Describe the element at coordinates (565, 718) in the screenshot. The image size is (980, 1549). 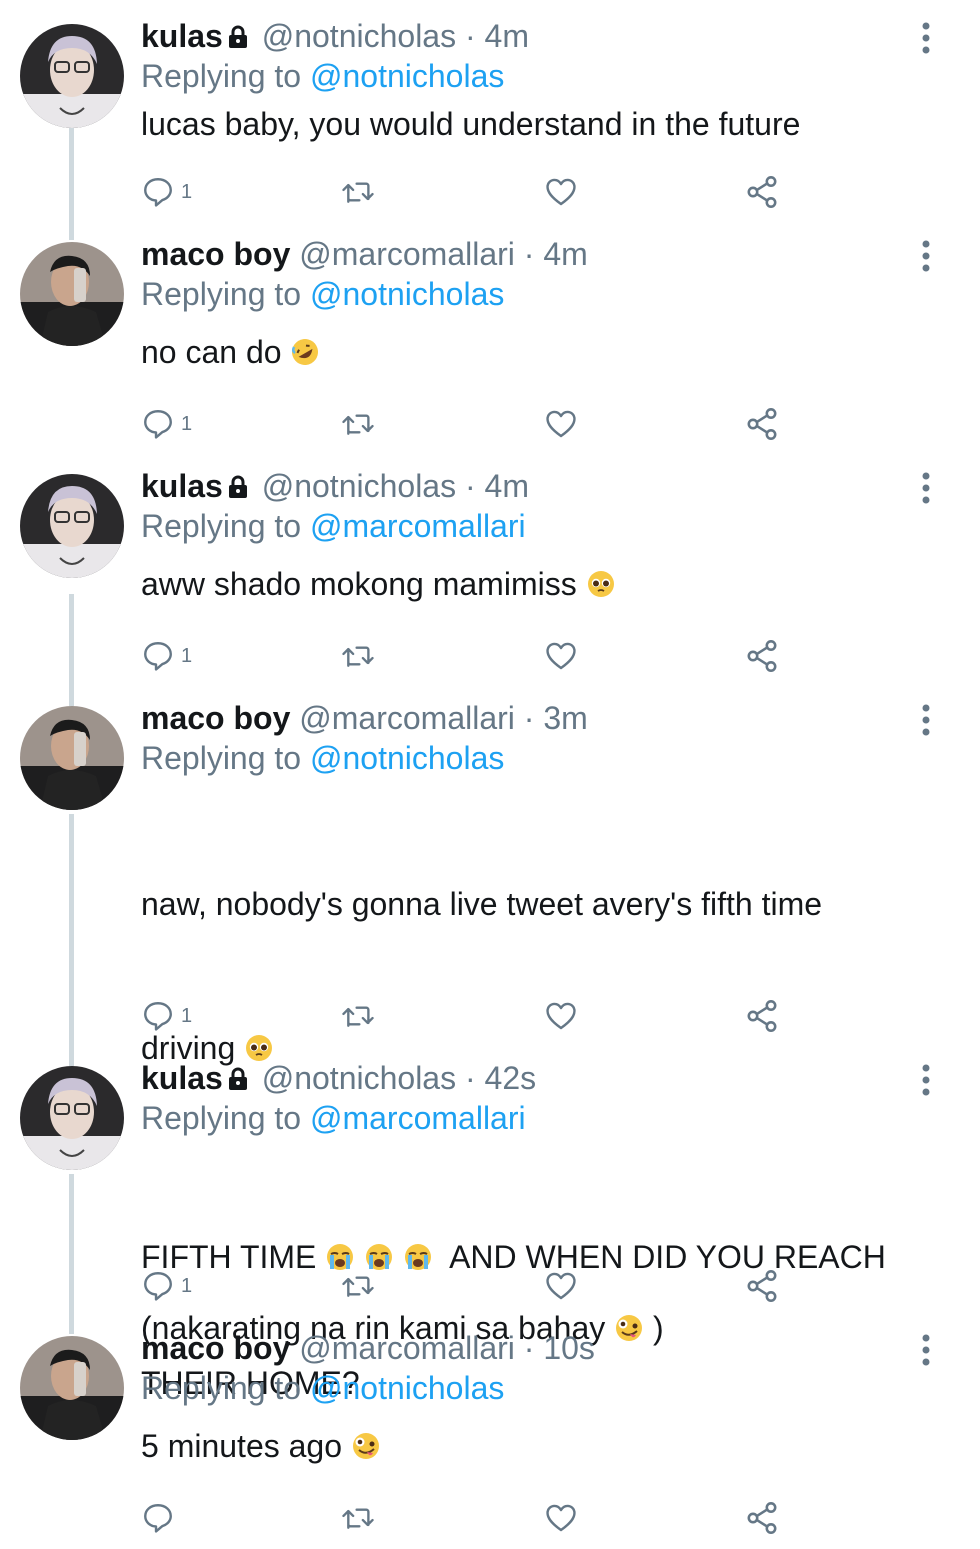
I see `timestamp: 3m` at that location.